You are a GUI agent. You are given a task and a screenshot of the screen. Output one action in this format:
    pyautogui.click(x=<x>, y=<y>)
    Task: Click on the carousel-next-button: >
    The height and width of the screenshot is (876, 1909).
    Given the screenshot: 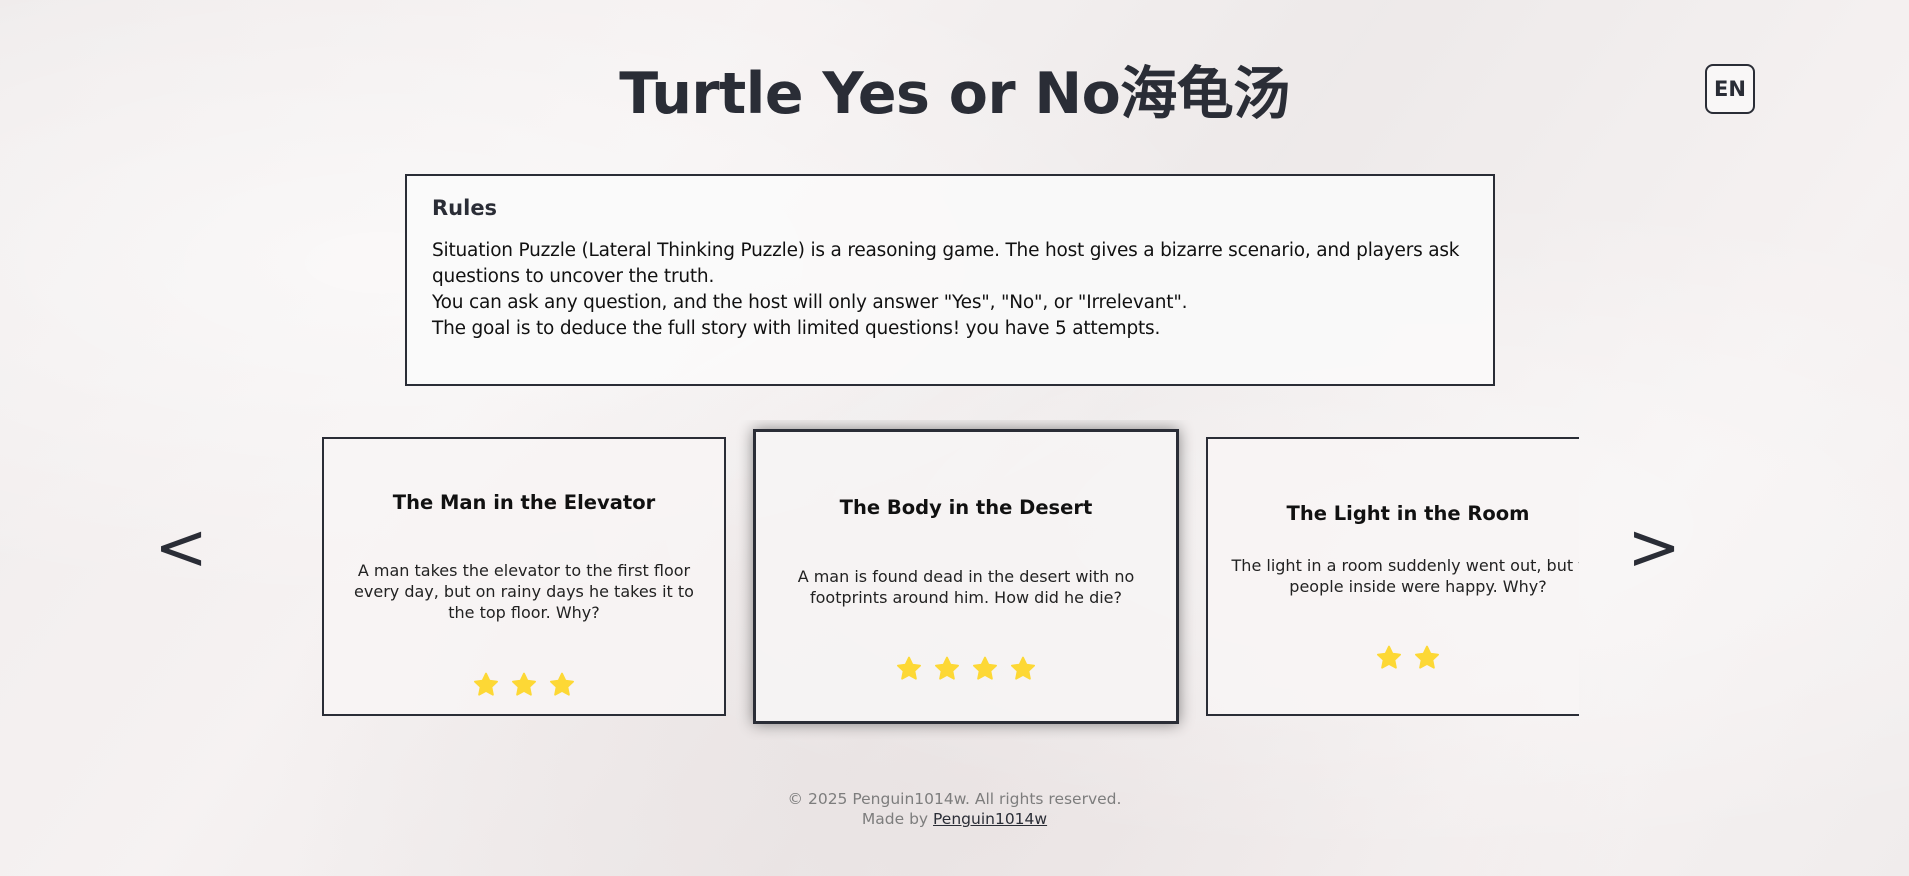 What is the action you would take?
    pyautogui.click(x=1654, y=548)
    